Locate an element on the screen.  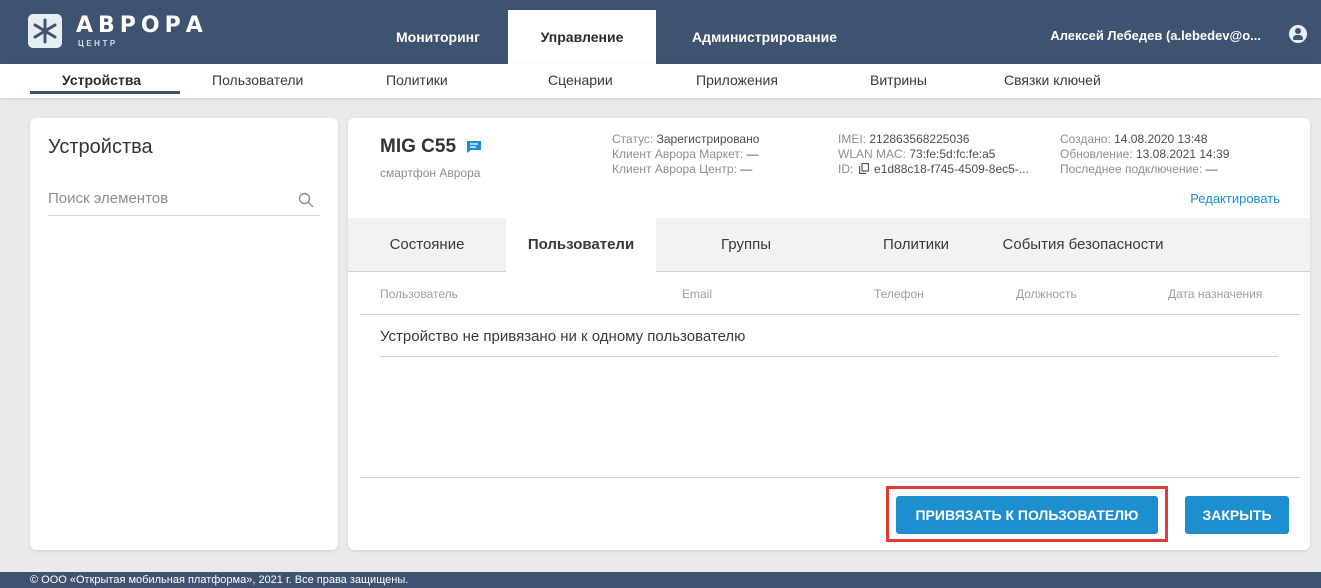
logo-subtitle: ЦЕНТР is located at coordinates (98, 43).